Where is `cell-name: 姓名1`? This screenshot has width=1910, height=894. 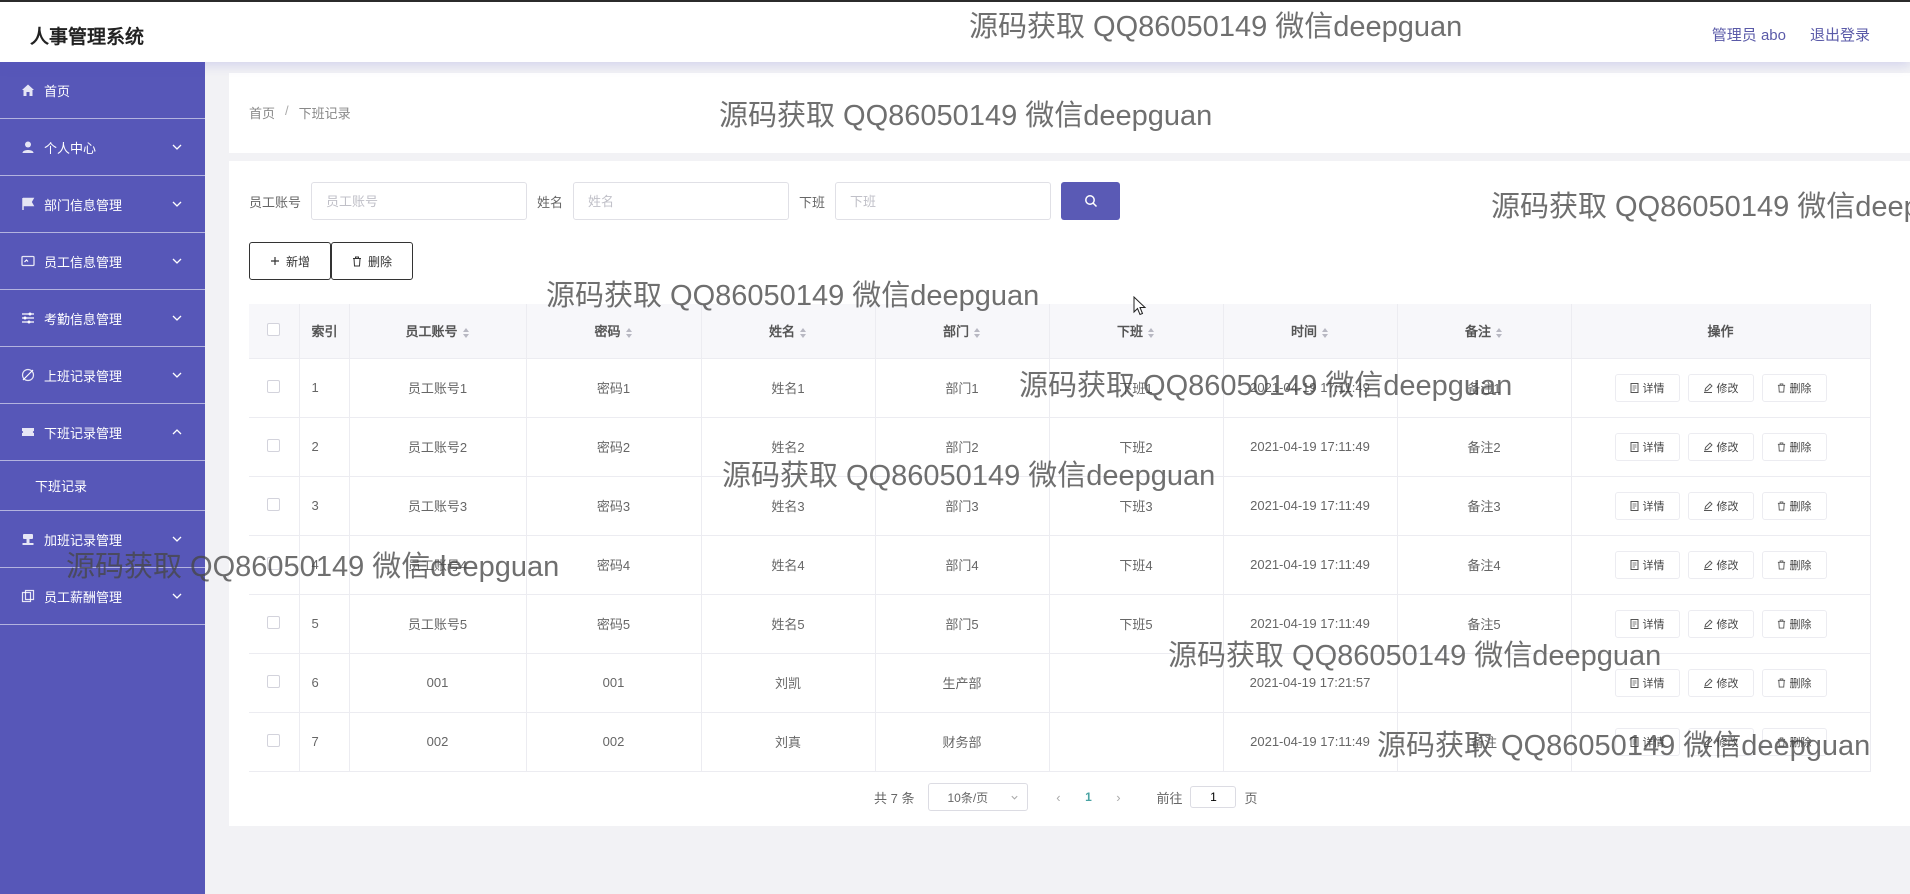 cell-name: 姓名1 is located at coordinates (788, 388).